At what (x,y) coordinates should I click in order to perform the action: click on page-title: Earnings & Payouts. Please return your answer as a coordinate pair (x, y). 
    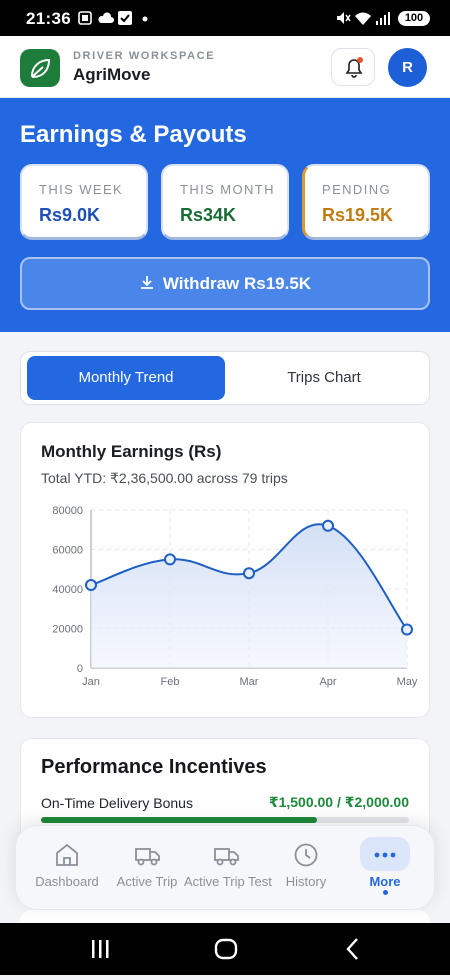
    Looking at the image, I should click on (133, 134).